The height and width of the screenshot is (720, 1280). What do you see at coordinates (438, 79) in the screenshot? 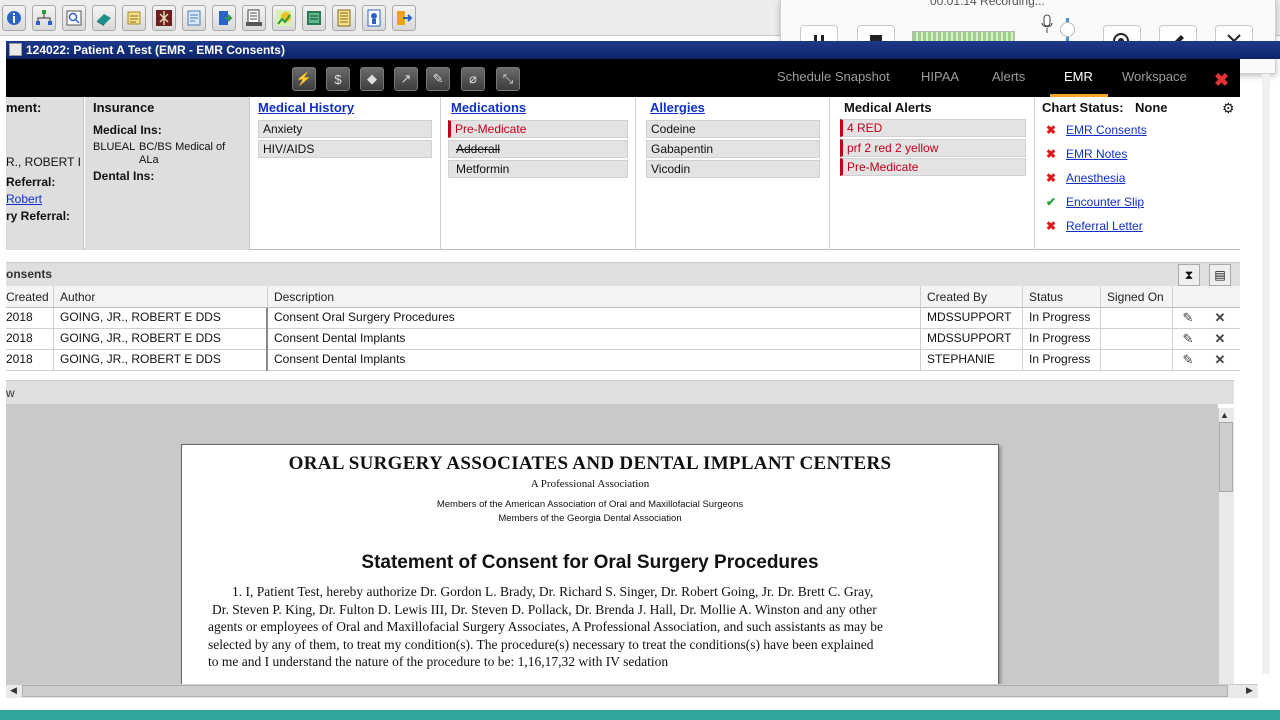
I see `edit-icon: ✎` at bounding box center [438, 79].